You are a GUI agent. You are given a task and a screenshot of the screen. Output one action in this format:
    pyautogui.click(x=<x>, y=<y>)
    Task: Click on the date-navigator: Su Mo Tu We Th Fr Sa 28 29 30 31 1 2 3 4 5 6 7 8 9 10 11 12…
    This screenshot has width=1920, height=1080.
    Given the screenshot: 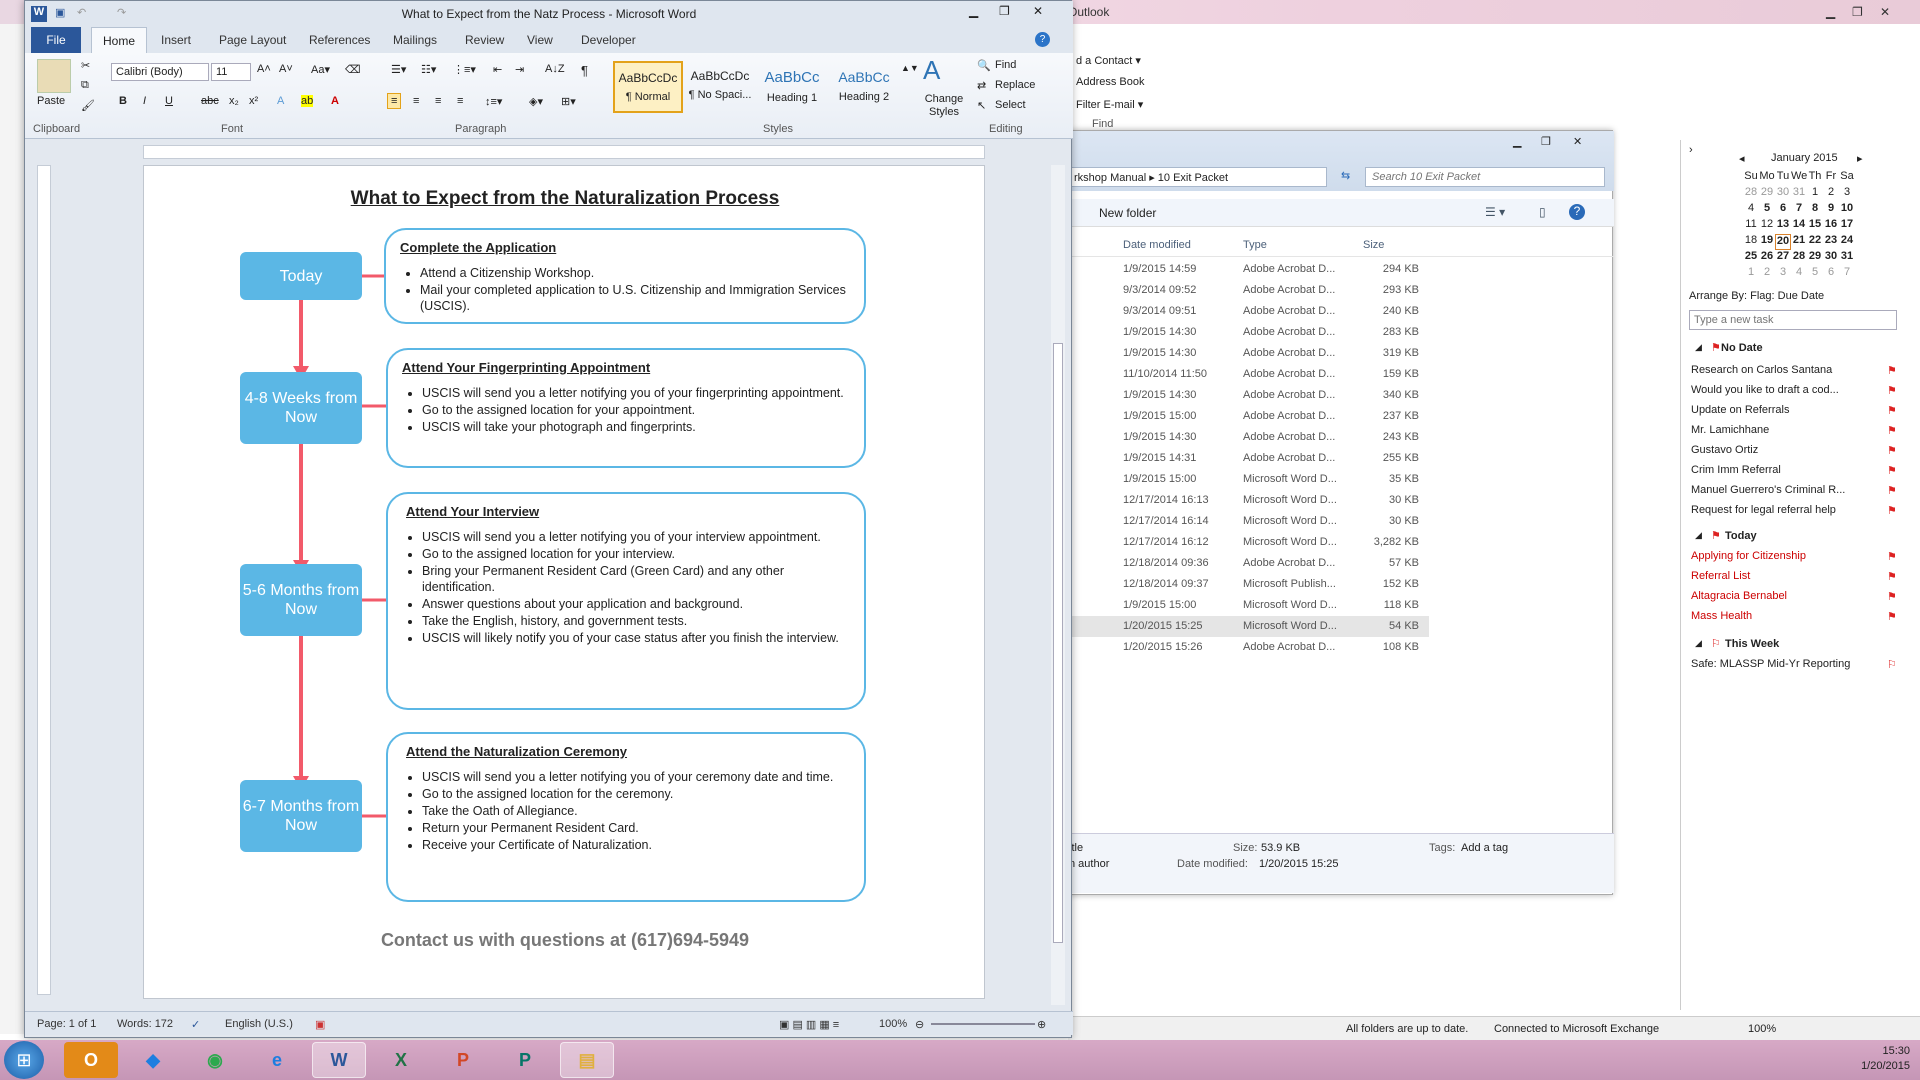 What is the action you would take?
    pyautogui.click(x=1808, y=226)
    